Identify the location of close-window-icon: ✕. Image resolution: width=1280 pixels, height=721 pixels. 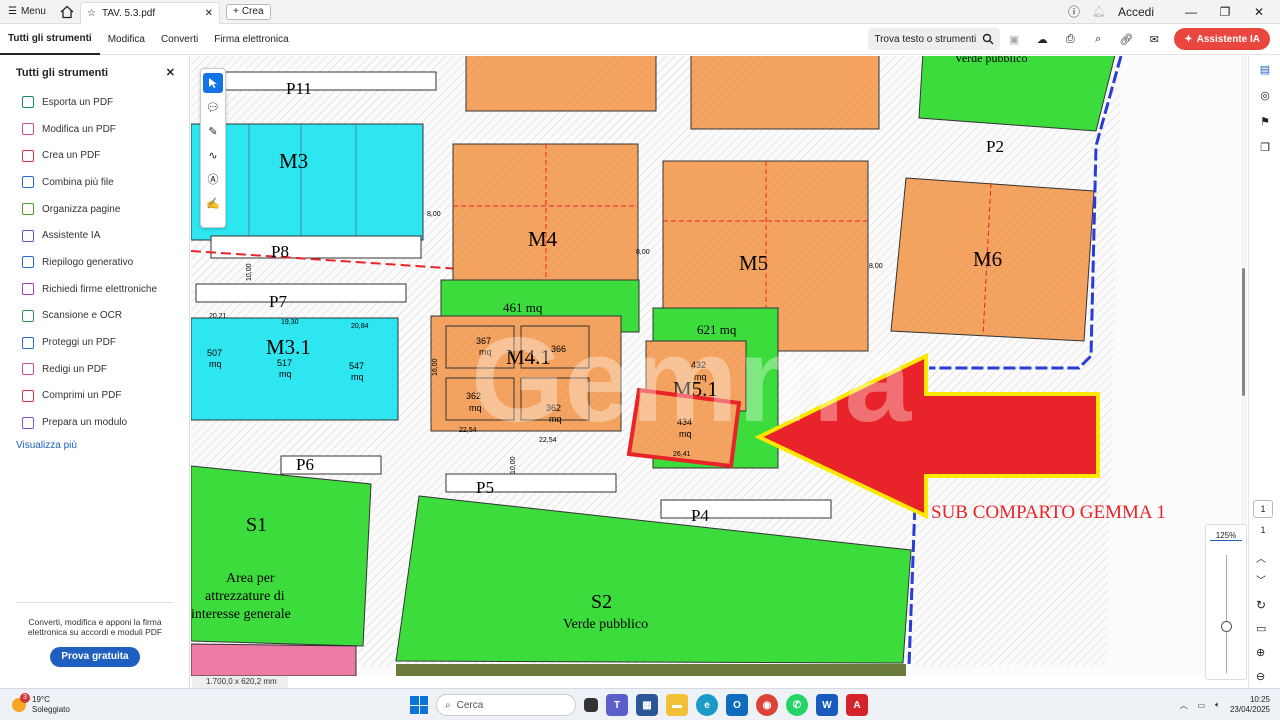
(1259, 12).